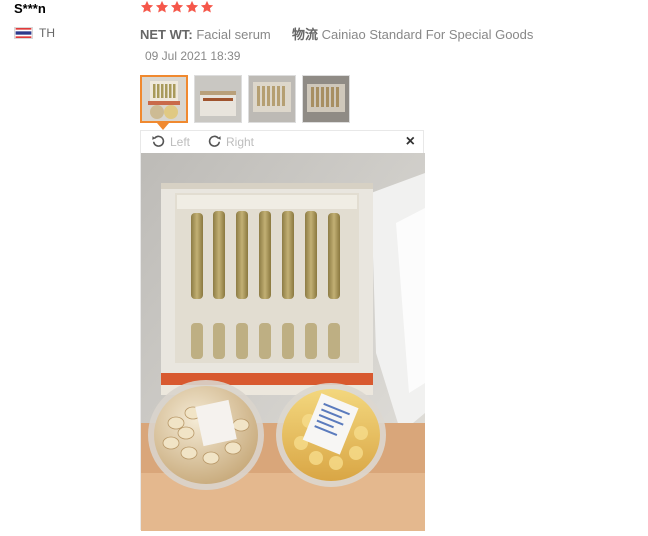 The image size is (648, 536). I want to click on rotate-left-button: Left, so click(170, 141).